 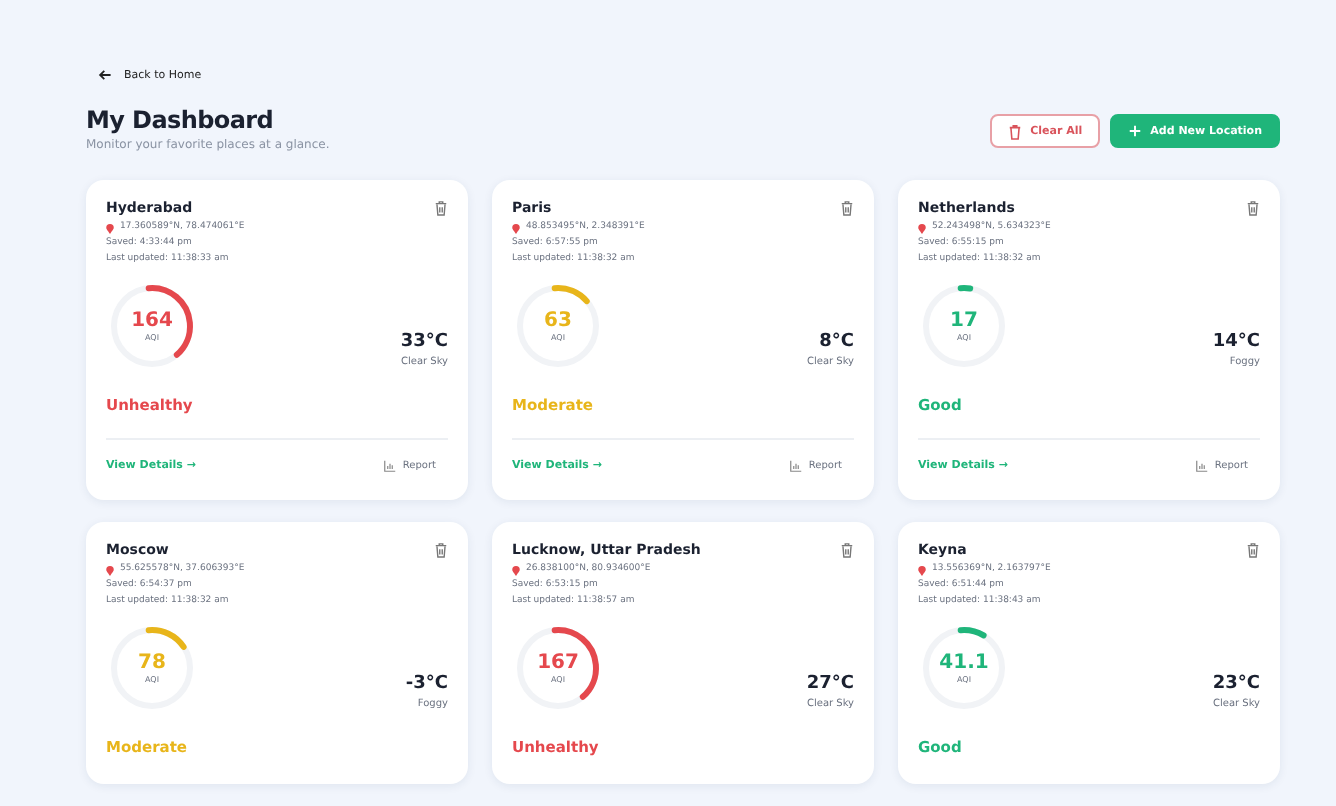 What do you see at coordinates (835, 342) in the screenshot?
I see `temperature: 8°C` at bounding box center [835, 342].